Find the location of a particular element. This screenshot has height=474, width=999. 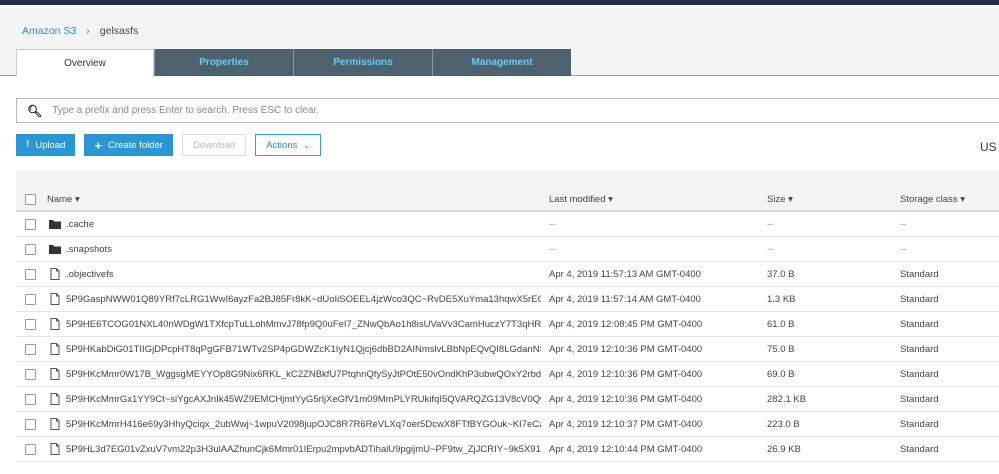

table-toolbar-strip is located at coordinates (507, 178).